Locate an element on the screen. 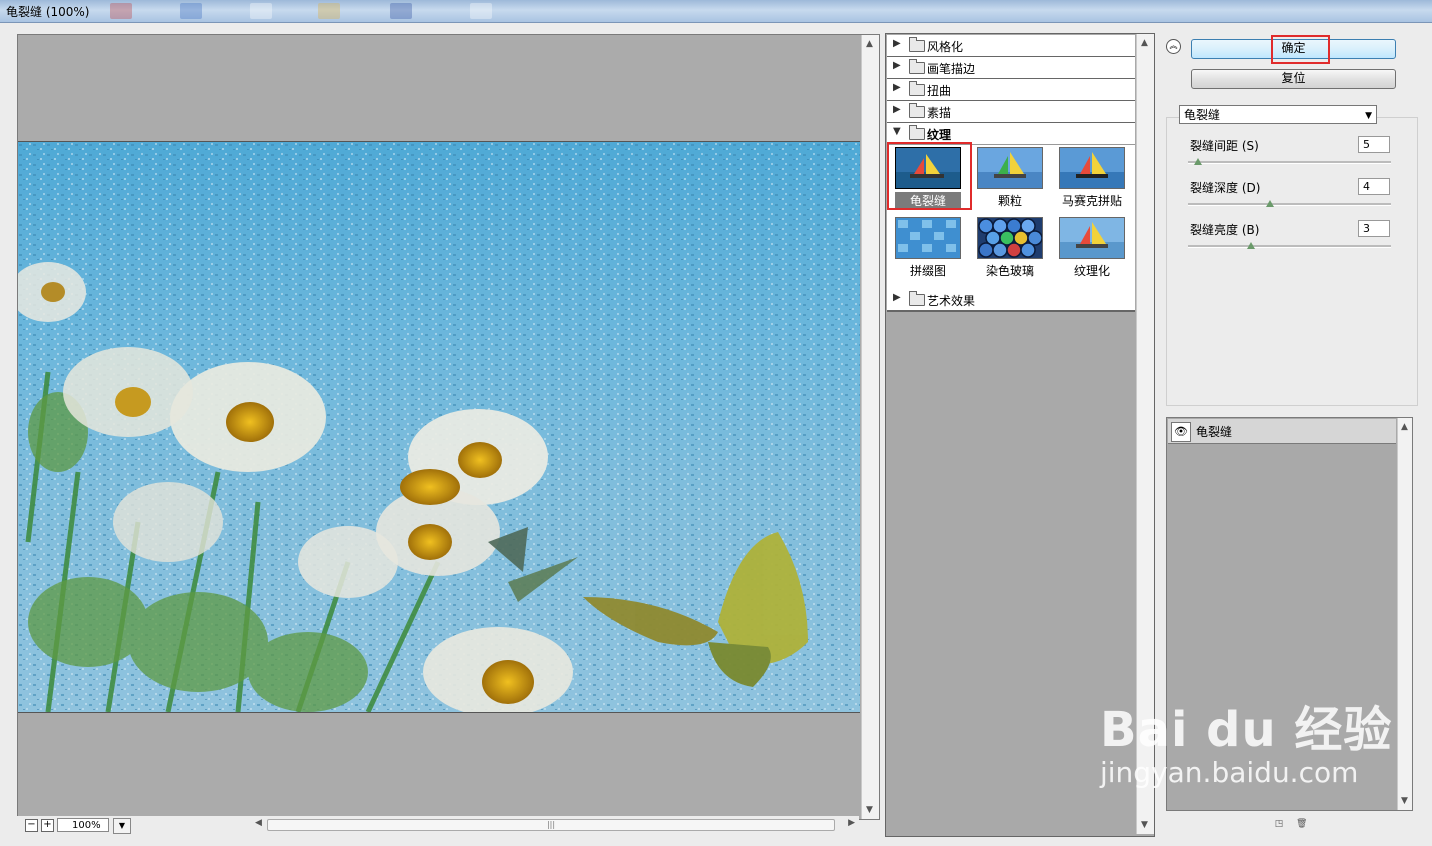 The image size is (1432, 846). reset-button-label: 复位 is located at coordinates (1293, 78).